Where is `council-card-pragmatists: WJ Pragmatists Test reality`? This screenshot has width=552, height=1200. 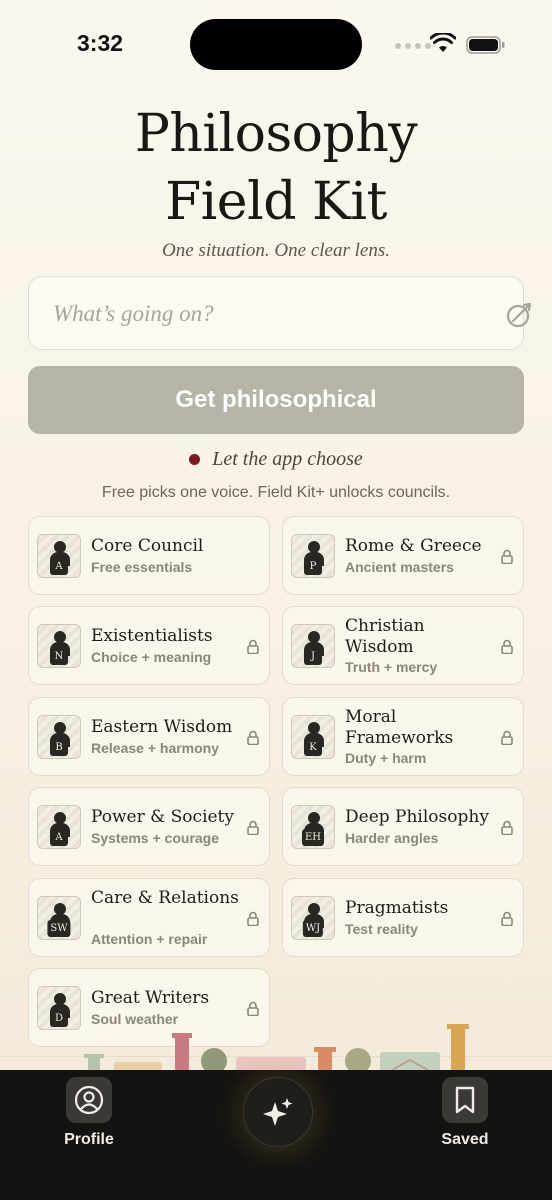 council-card-pragmatists: WJ Pragmatists Test reality is located at coordinates (403, 917).